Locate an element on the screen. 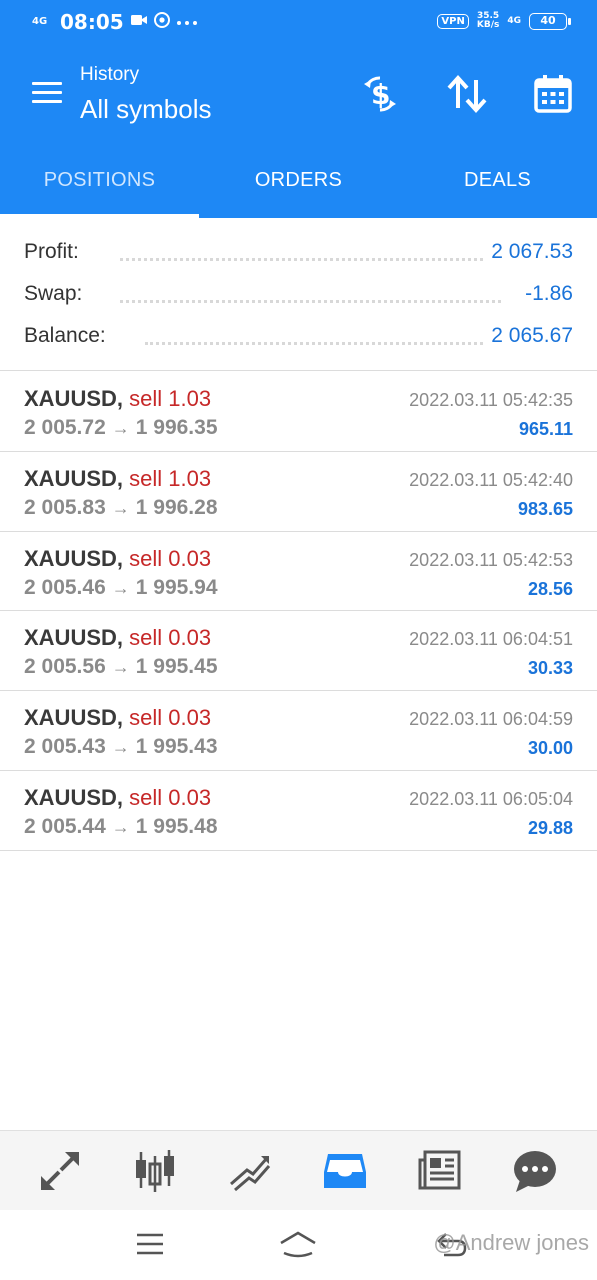  deal-prices: 2 005.43 → 1 995.43 is located at coordinates (121, 747).